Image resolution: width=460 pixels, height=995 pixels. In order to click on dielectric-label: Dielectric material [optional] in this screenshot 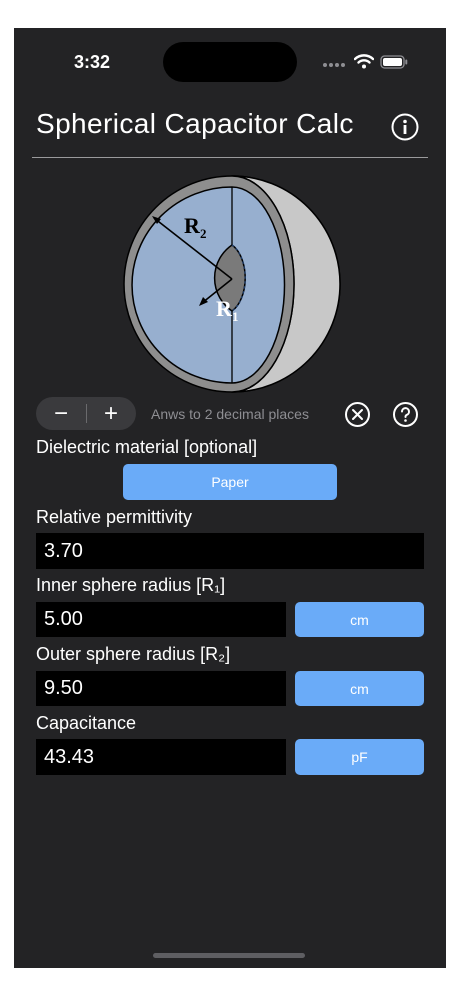, I will do `click(147, 447)`.